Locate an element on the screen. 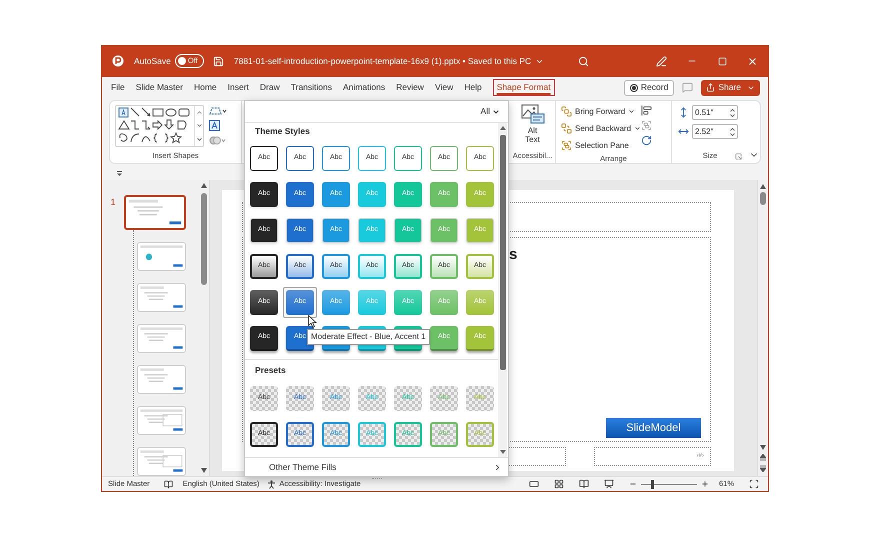  app-logo-icon is located at coordinates (118, 61).